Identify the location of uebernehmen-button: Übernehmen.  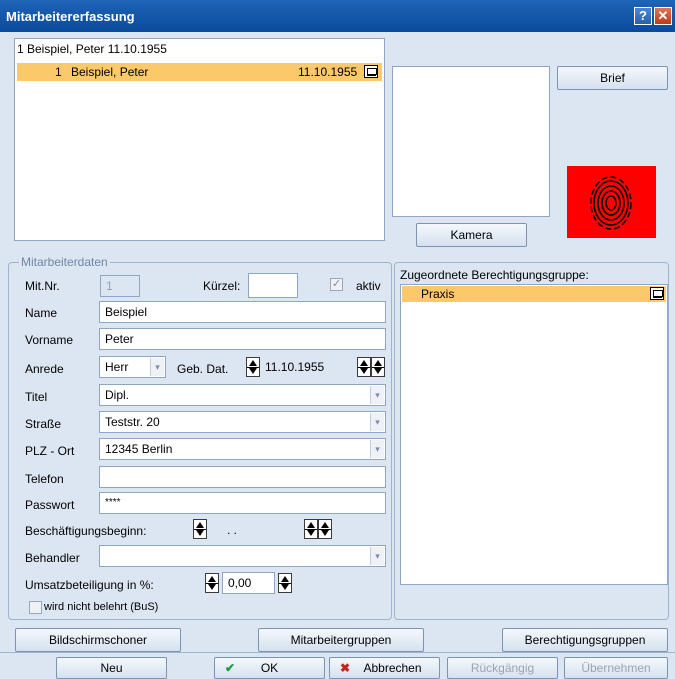
(616, 668).